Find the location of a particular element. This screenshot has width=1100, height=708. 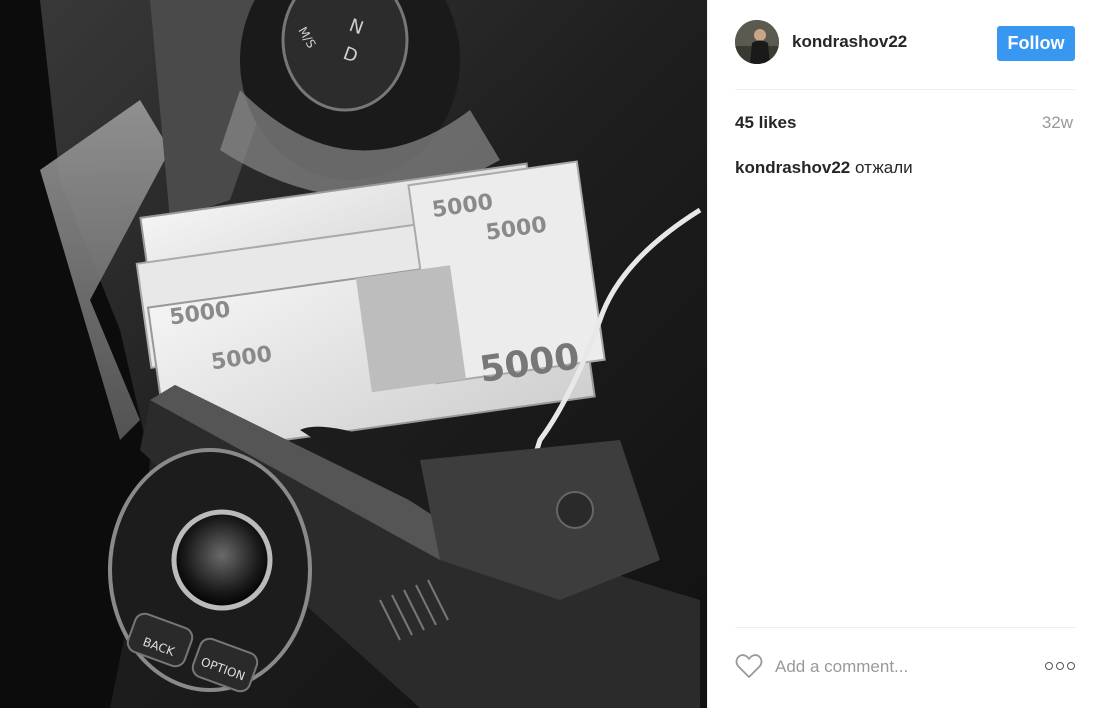

follow-button: Follow is located at coordinates (1036, 43).